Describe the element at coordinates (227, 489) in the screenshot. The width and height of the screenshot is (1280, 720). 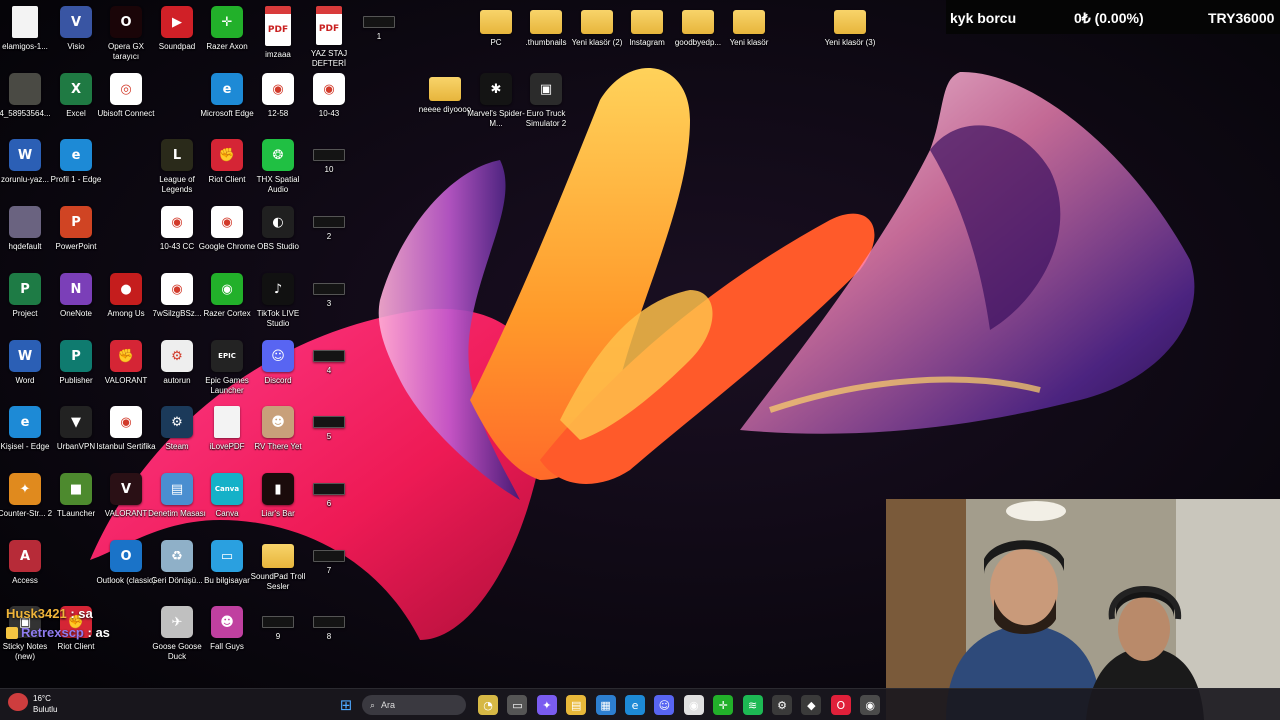
I see `canva-icon: Canva` at that location.